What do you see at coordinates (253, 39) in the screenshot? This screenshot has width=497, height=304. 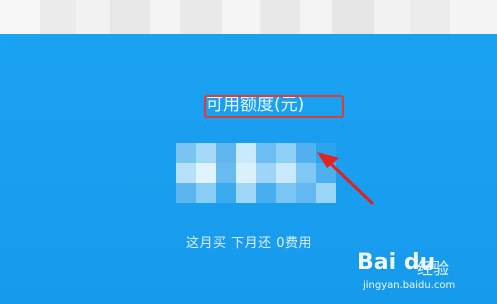 I see `panel-edge` at bounding box center [253, 39].